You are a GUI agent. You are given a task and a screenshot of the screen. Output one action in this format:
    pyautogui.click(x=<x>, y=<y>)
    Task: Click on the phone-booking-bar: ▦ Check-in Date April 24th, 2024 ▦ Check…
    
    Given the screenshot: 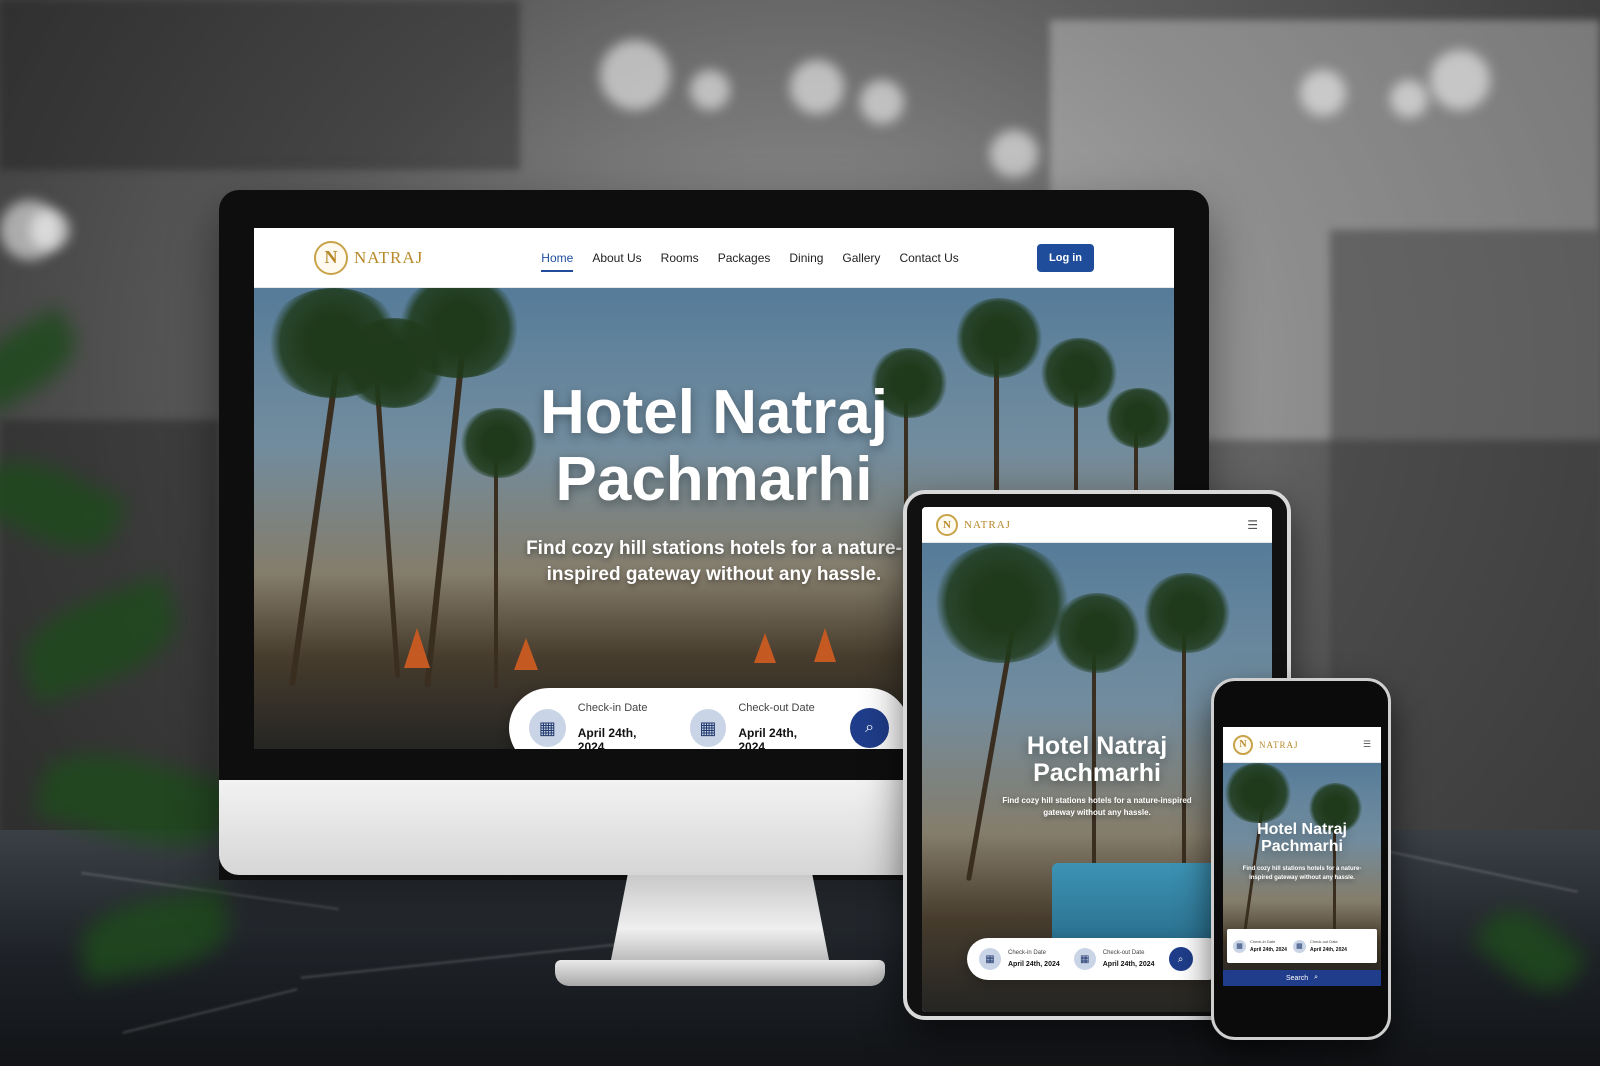 What is the action you would take?
    pyautogui.click(x=1302, y=946)
    